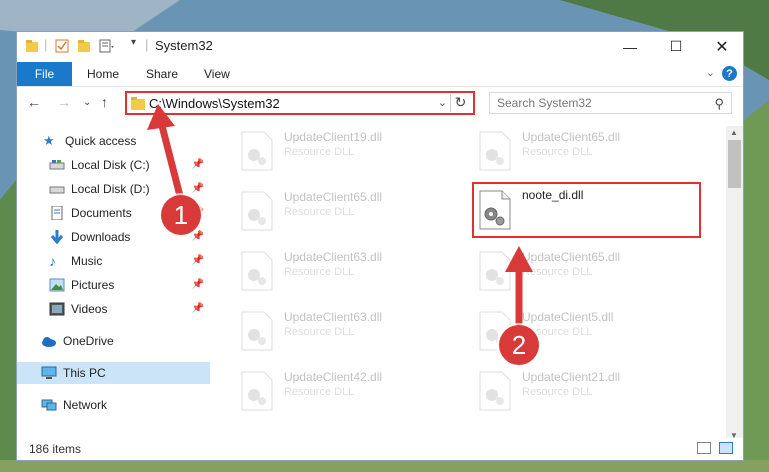 The height and width of the screenshot is (472, 769). Describe the element at coordinates (734, 284) in the screenshot. I see `vertical-scrollbar: ▲ ▼` at that location.